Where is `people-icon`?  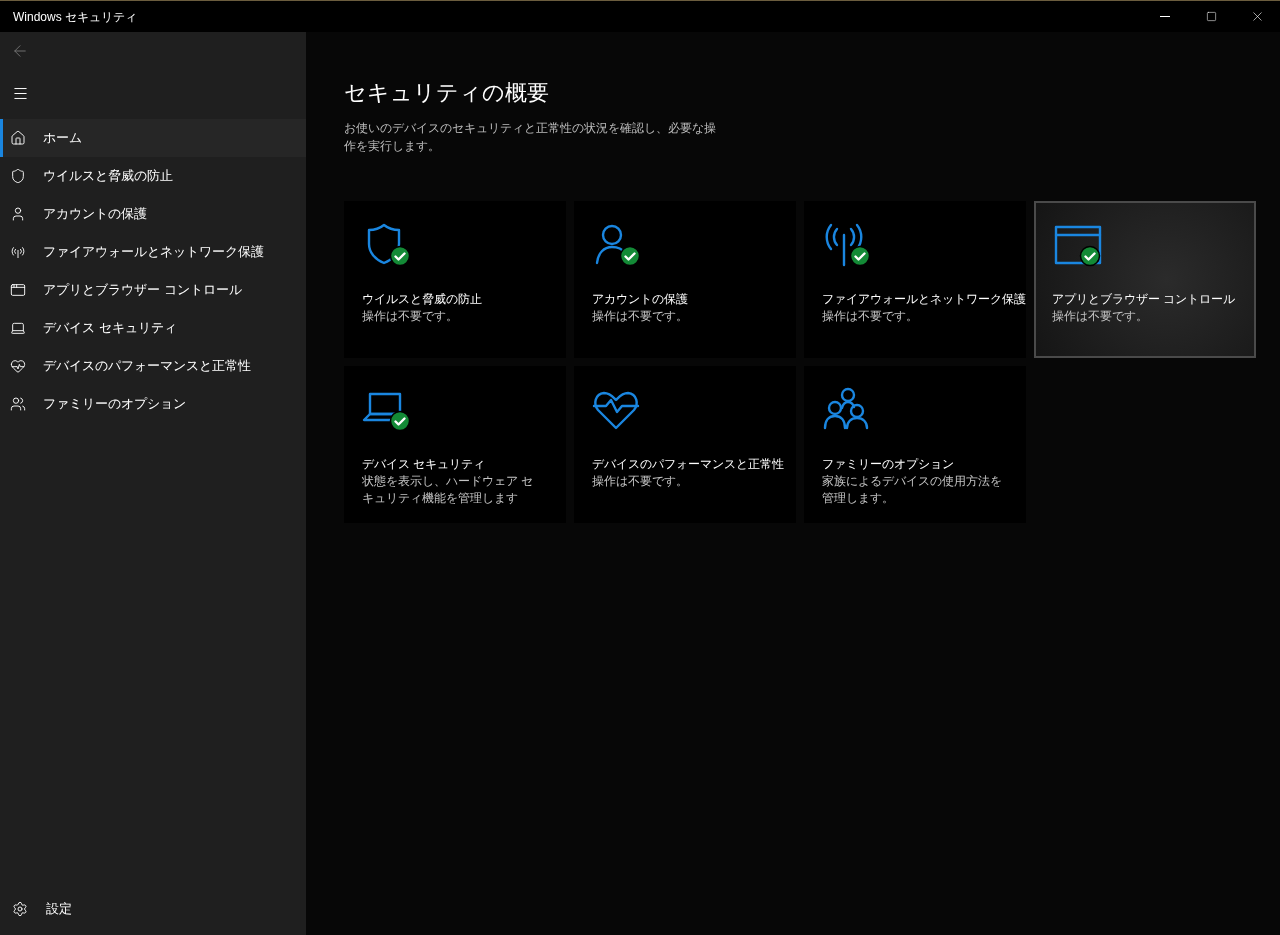
people-icon is located at coordinates (17, 404).